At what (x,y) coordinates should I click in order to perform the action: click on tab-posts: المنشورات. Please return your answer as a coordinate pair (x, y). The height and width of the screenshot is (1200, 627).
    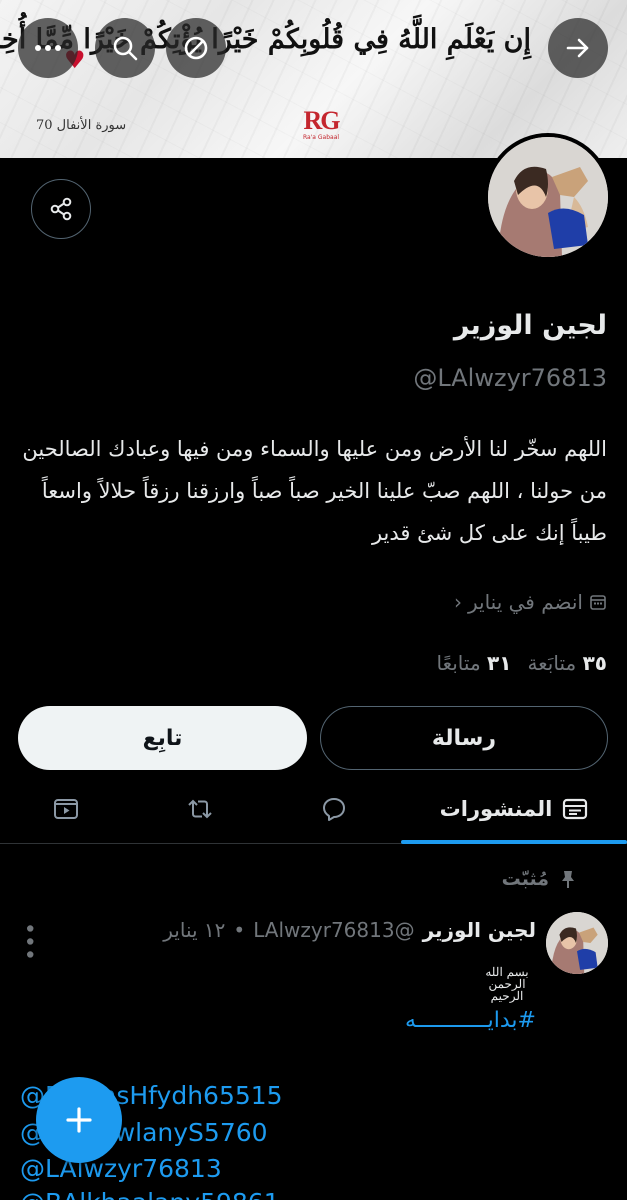
    Looking at the image, I should click on (514, 810).